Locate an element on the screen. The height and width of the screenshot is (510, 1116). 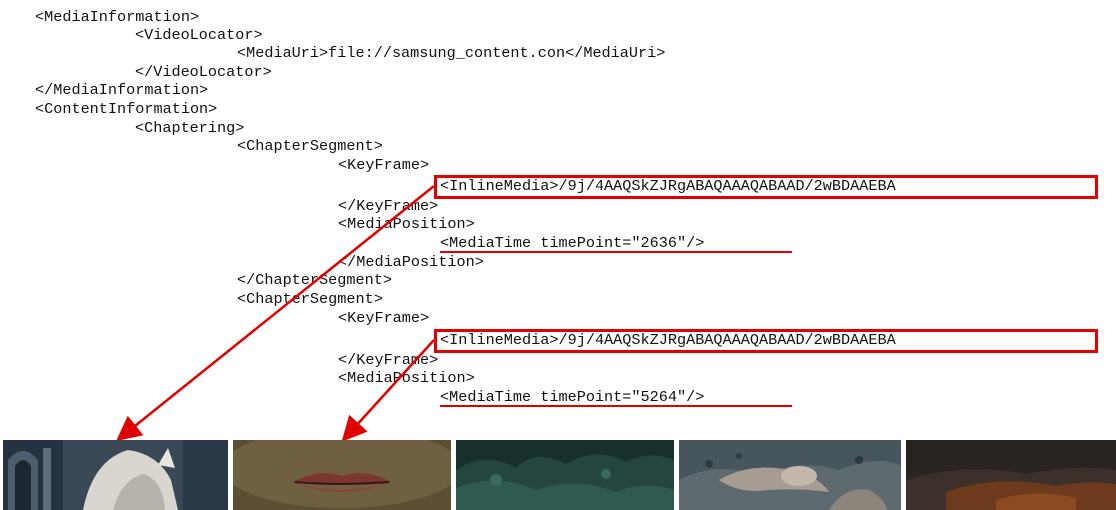
thumbnail-dark-landscape-orange is located at coordinates (1011, 475).